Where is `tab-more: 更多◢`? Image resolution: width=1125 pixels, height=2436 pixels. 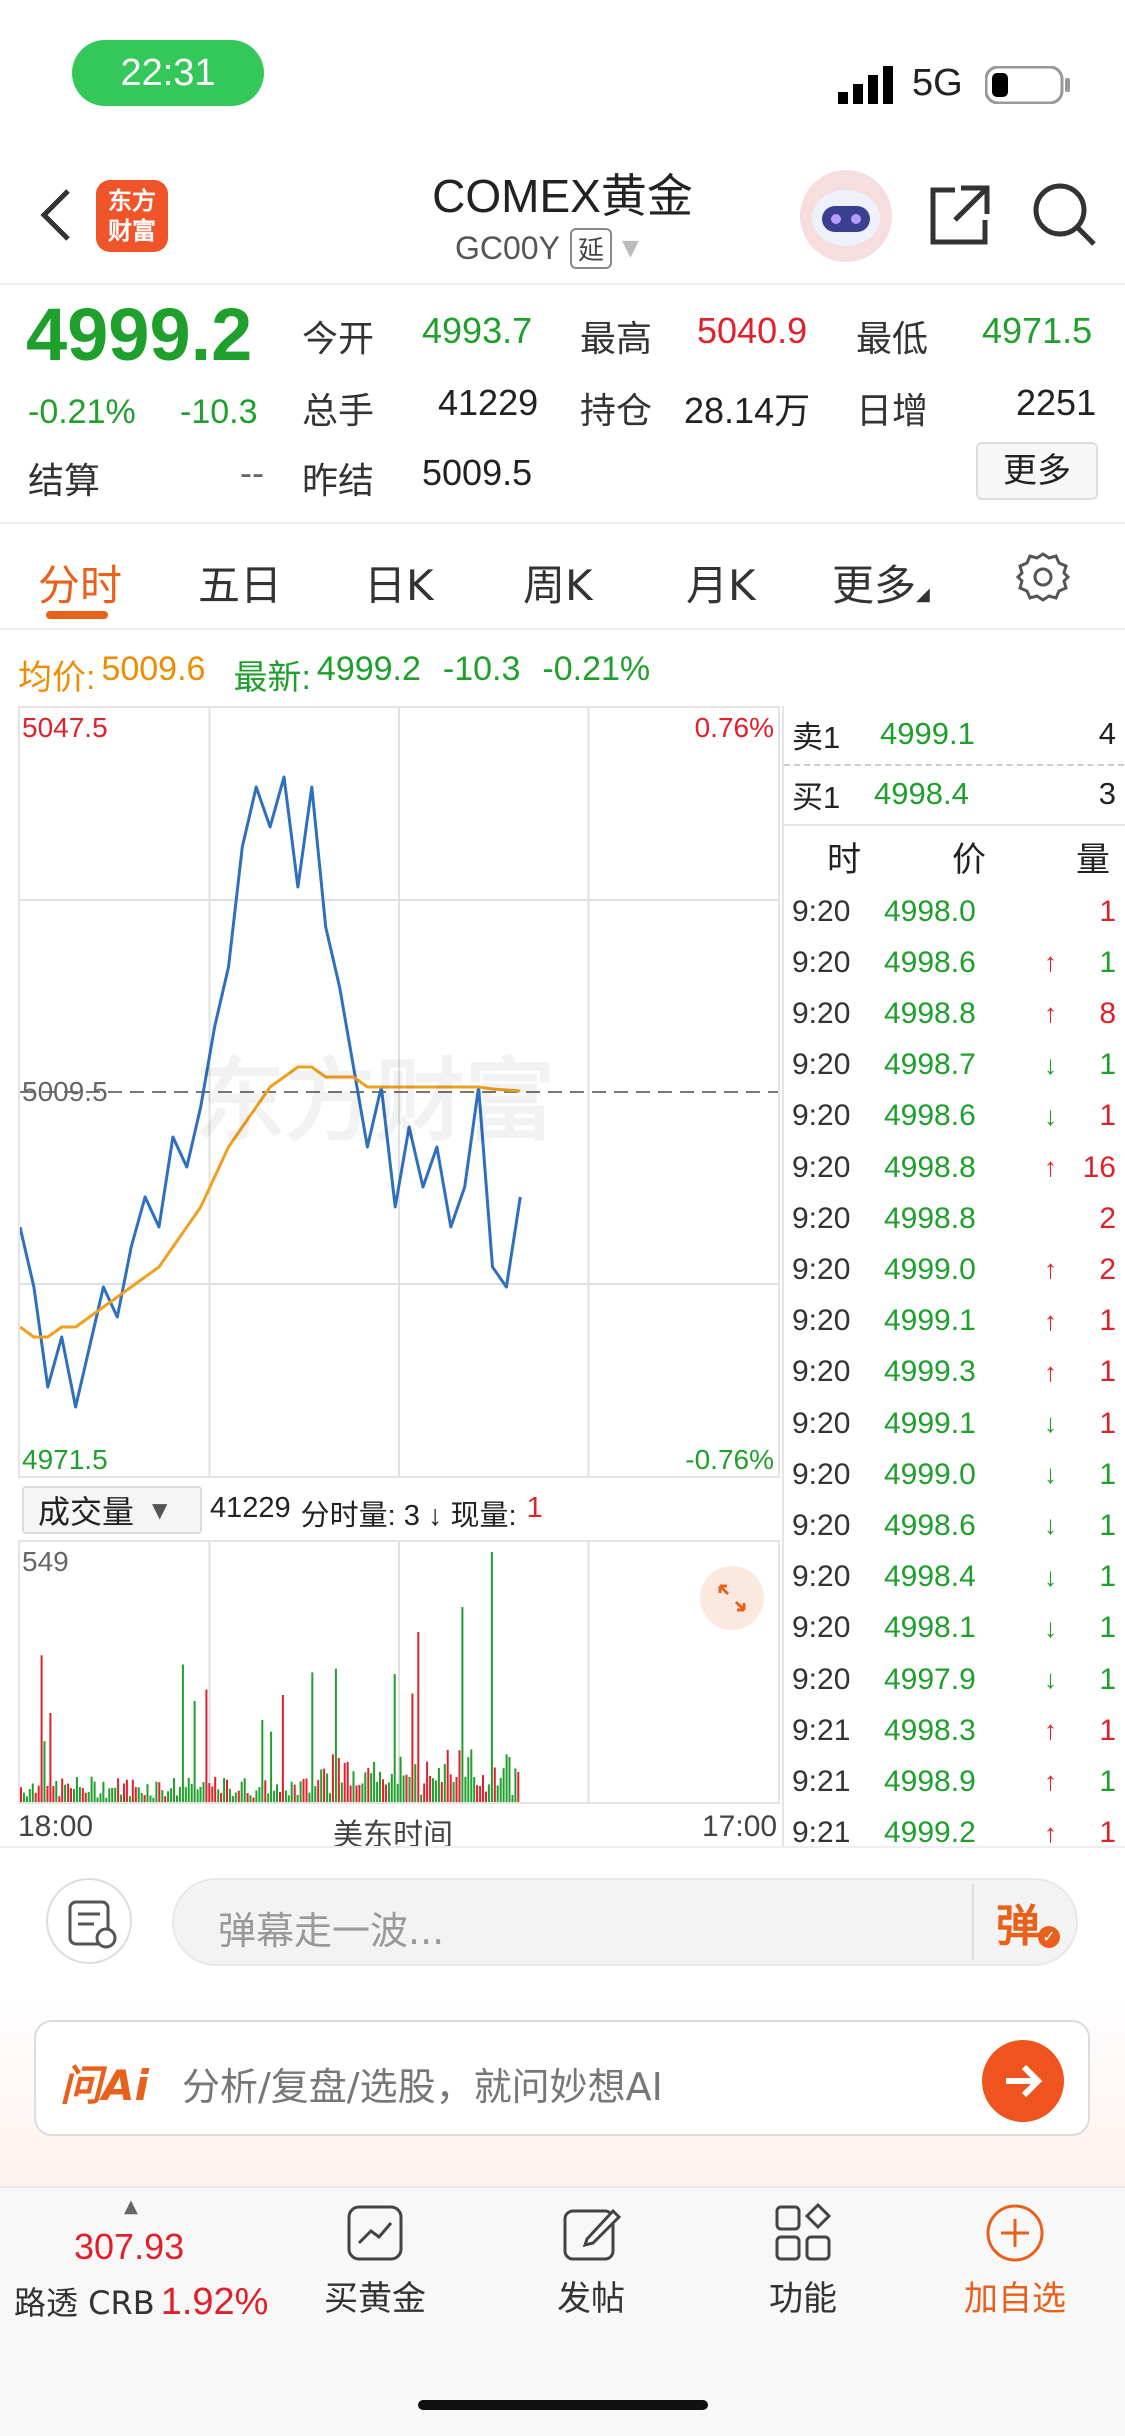
tab-more: 更多◢ is located at coordinates (881, 582).